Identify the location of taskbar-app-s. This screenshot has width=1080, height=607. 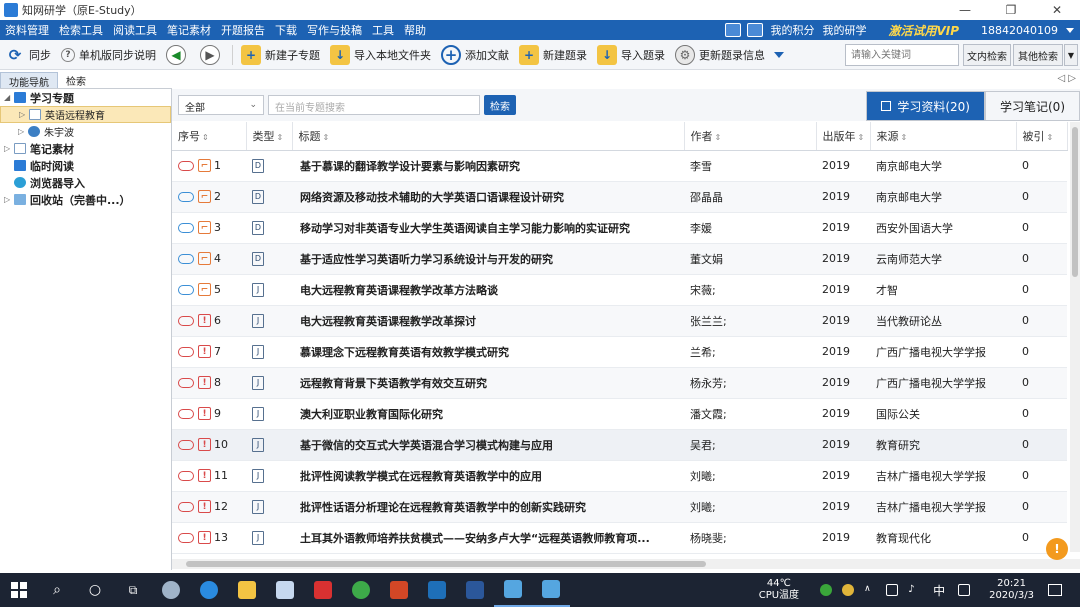
(437, 590).